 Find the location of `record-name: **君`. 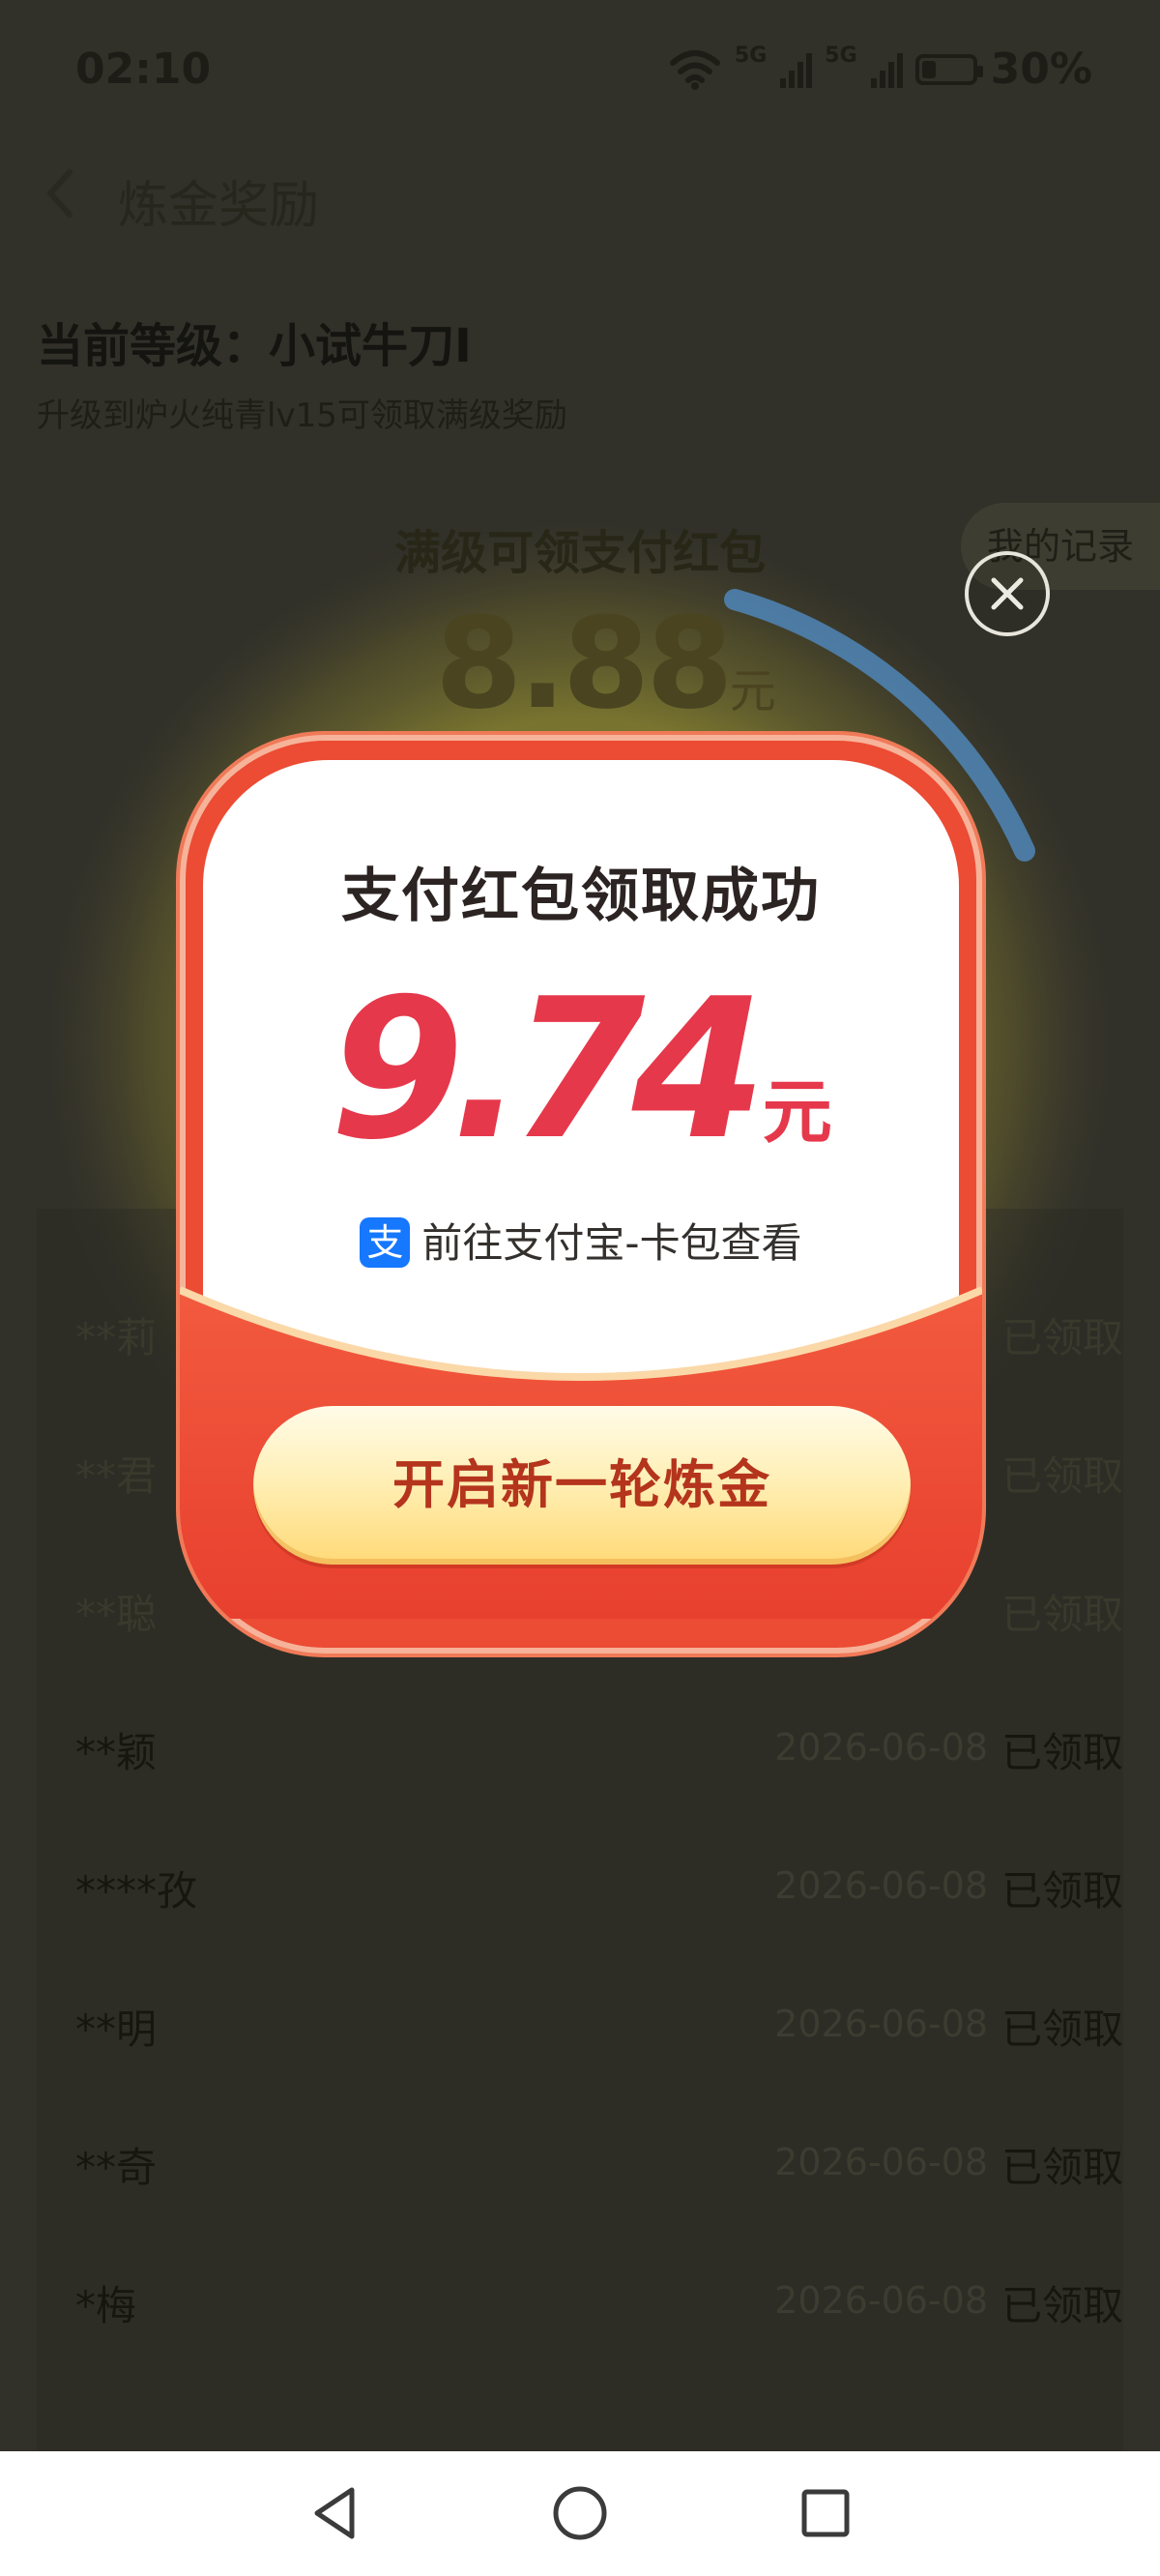

record-name: **君 is located at coordinates (116, 1476).